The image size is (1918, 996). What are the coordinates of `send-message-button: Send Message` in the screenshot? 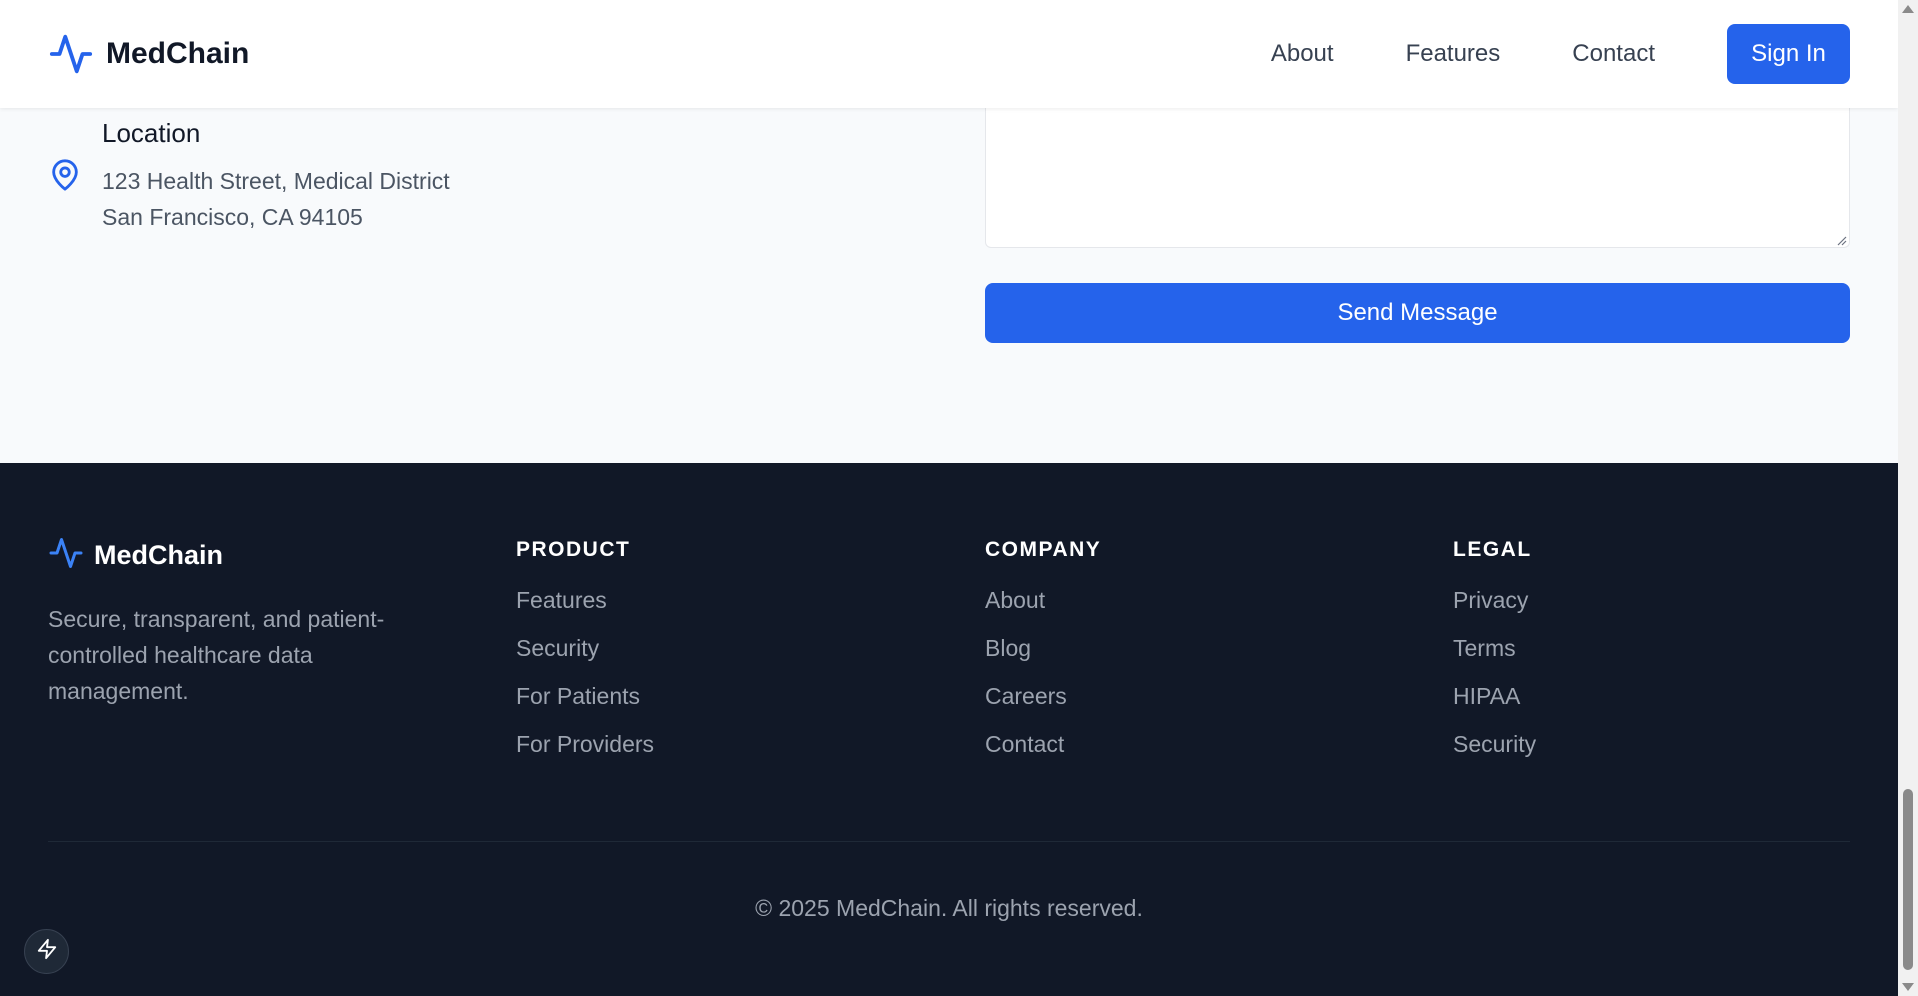 It's located at (1417, 313).